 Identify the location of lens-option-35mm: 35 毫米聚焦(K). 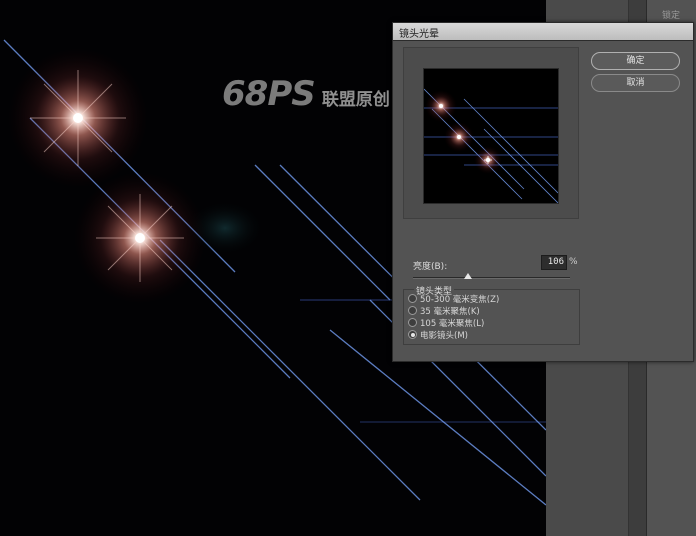
(444, 312).